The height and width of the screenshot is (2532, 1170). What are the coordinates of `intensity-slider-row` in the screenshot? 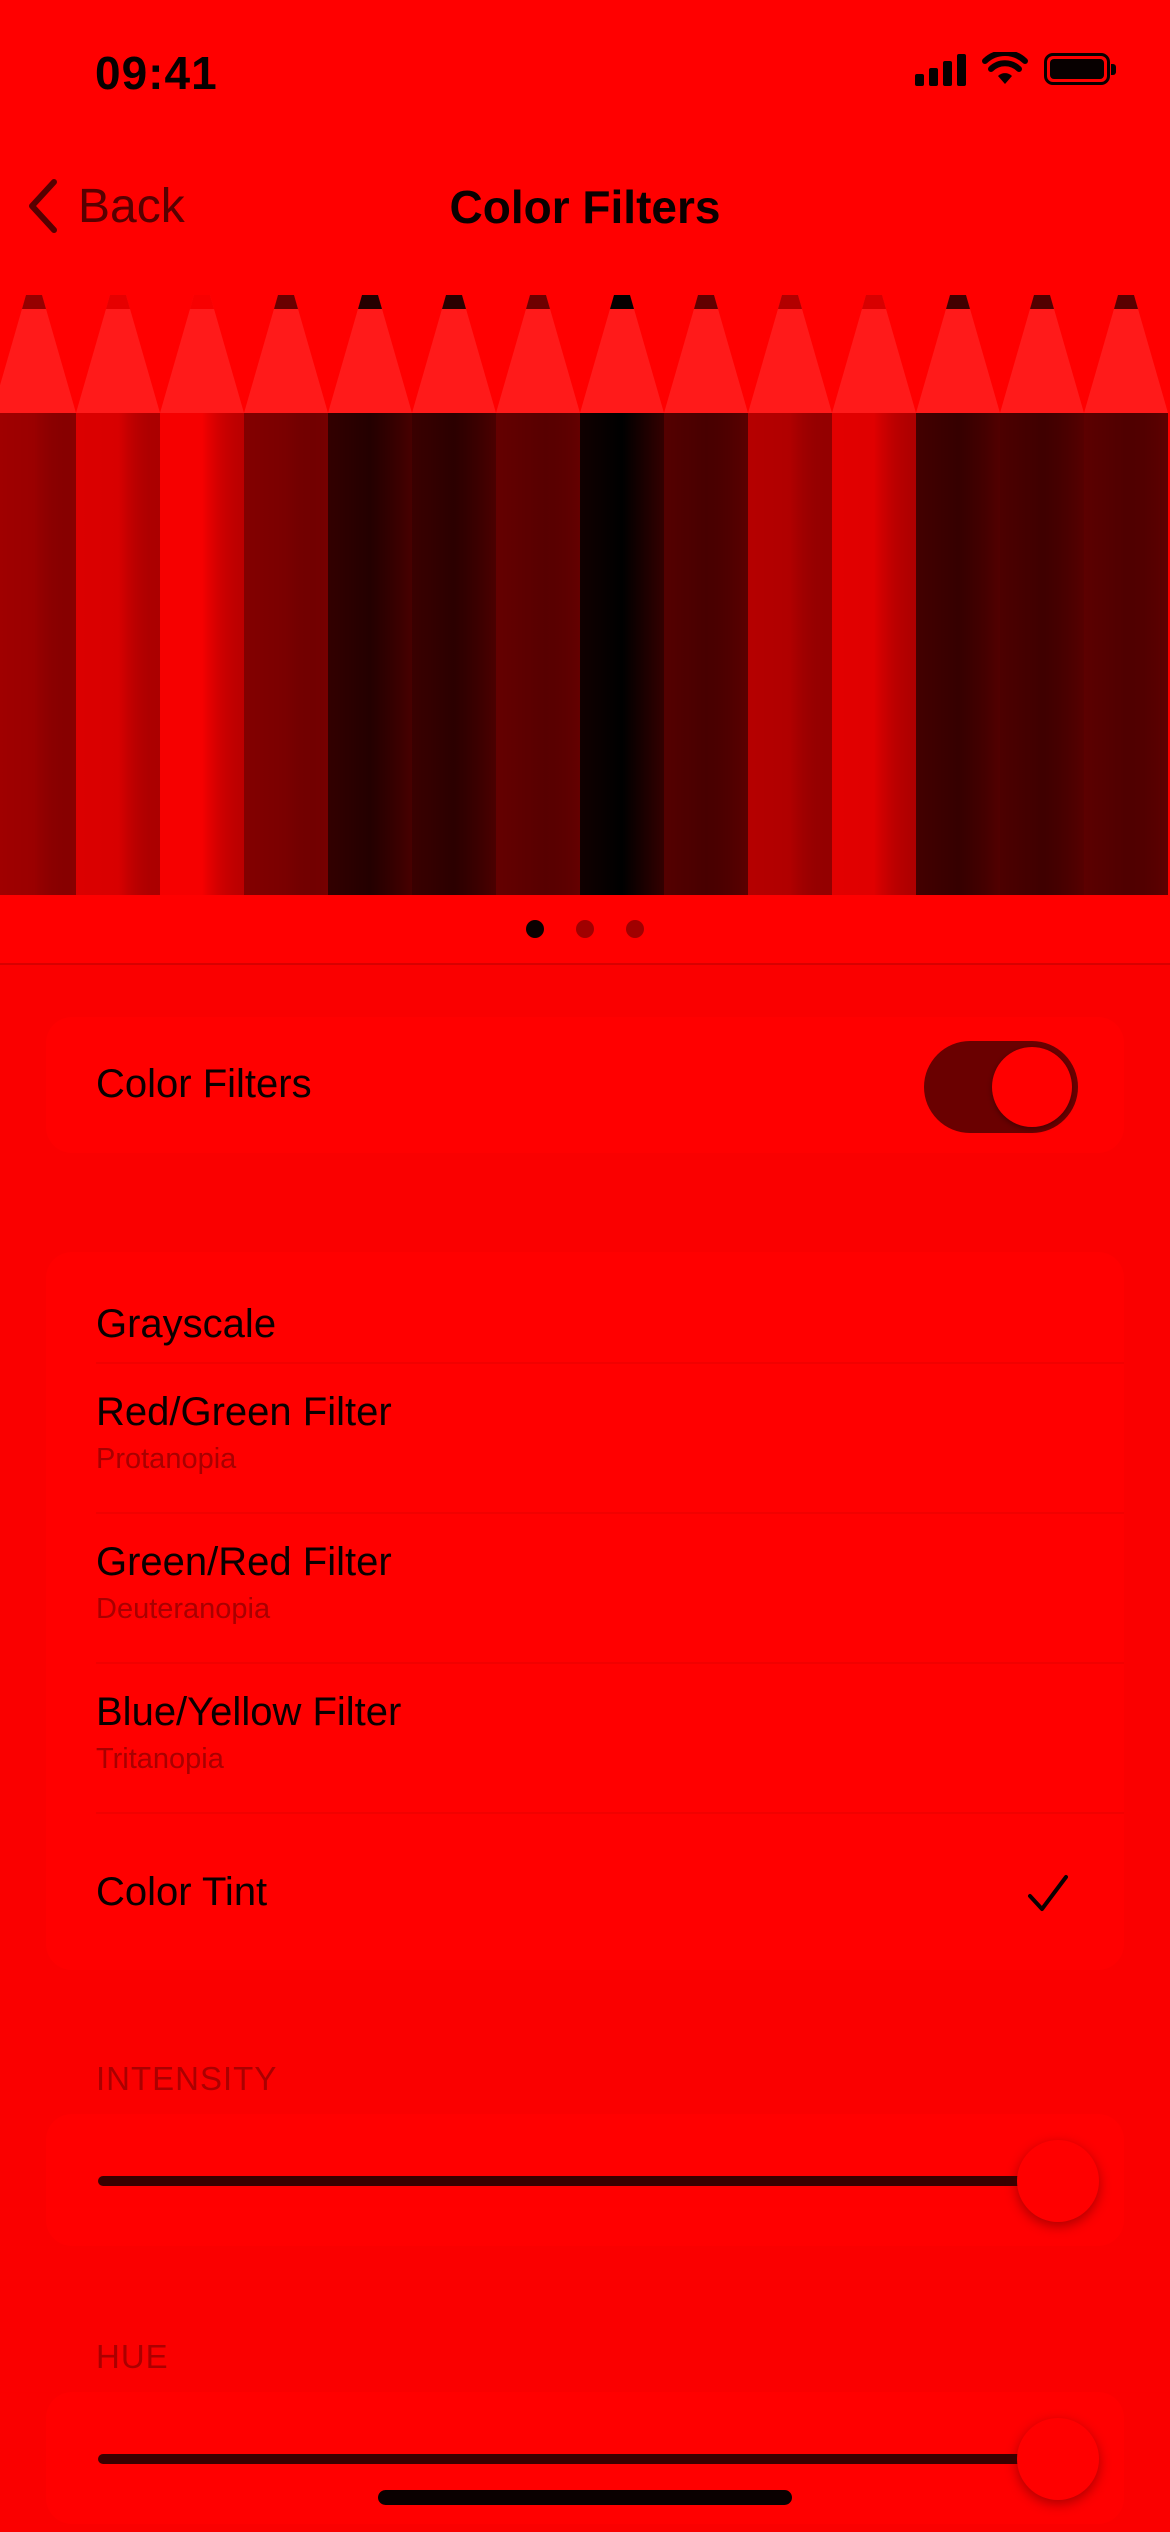 It's located at (585, 2180).